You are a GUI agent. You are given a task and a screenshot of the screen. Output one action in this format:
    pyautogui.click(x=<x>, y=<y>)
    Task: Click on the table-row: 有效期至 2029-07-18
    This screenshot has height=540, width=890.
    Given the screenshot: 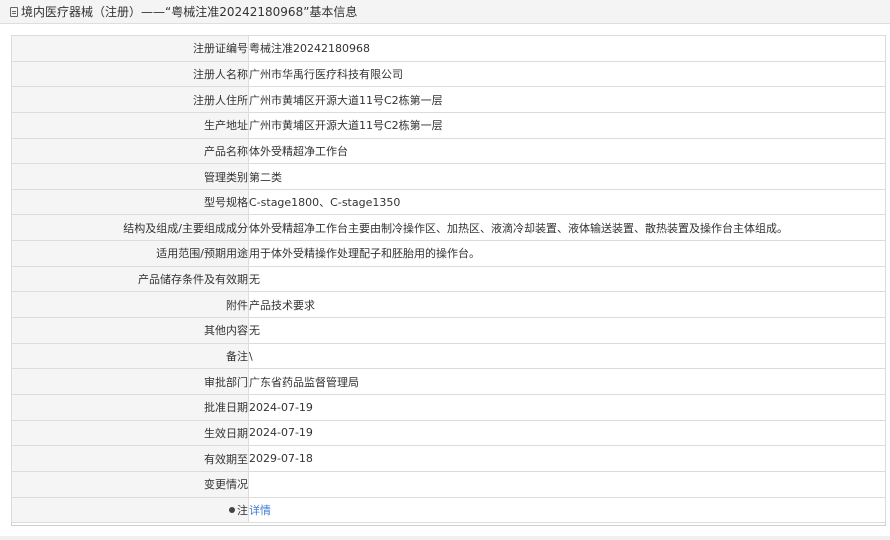 What is the action you would take?
    pyautogui.click(x=448, y=458)
    